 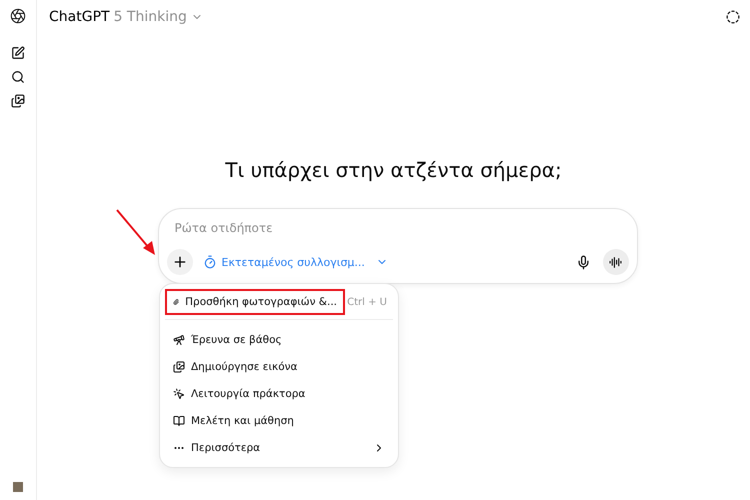 What do you see at coordinates (136, 232) in the screenshot?
I see `arrow-annotation` at bounding box center [136, 232].